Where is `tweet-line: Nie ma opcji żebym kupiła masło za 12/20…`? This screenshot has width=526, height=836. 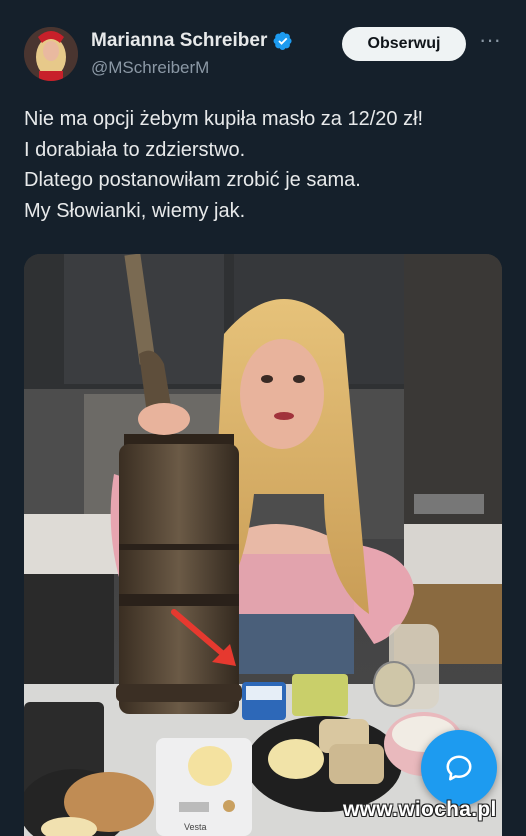 tweet-line: Nie ma opcji żebym kupiła masło za 12/20… is located at coordinates (224, 119).